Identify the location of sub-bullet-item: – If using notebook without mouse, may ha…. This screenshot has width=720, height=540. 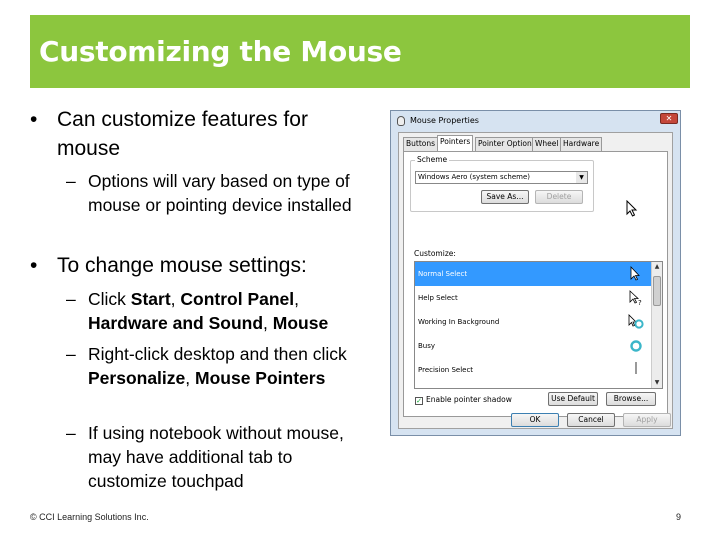
(192, 457).